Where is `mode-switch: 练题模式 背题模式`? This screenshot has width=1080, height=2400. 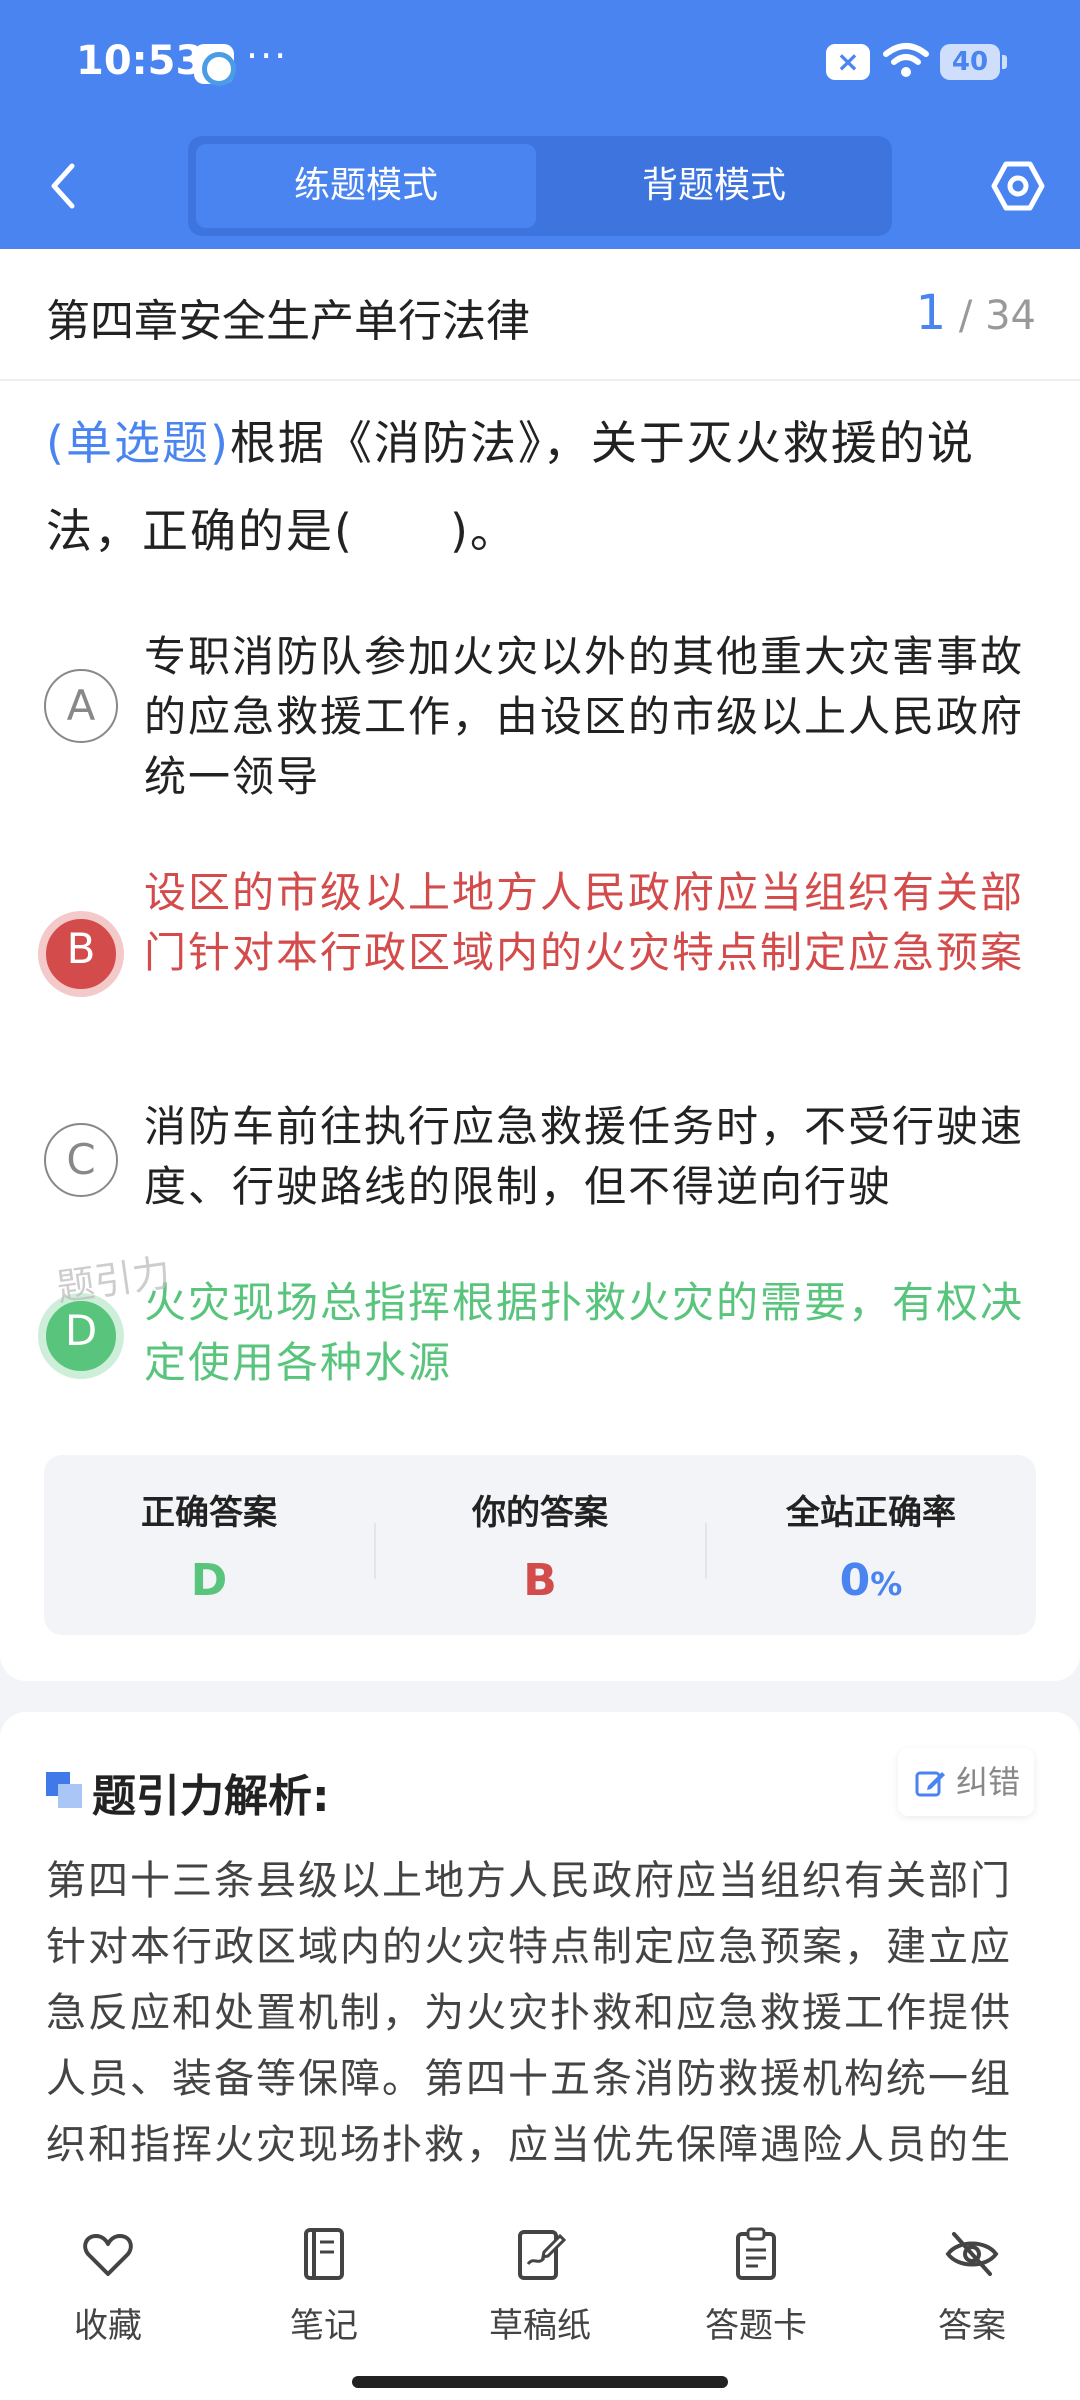 mode-switch: 练题模式 背题模式 is located at coordinates (540, 186).